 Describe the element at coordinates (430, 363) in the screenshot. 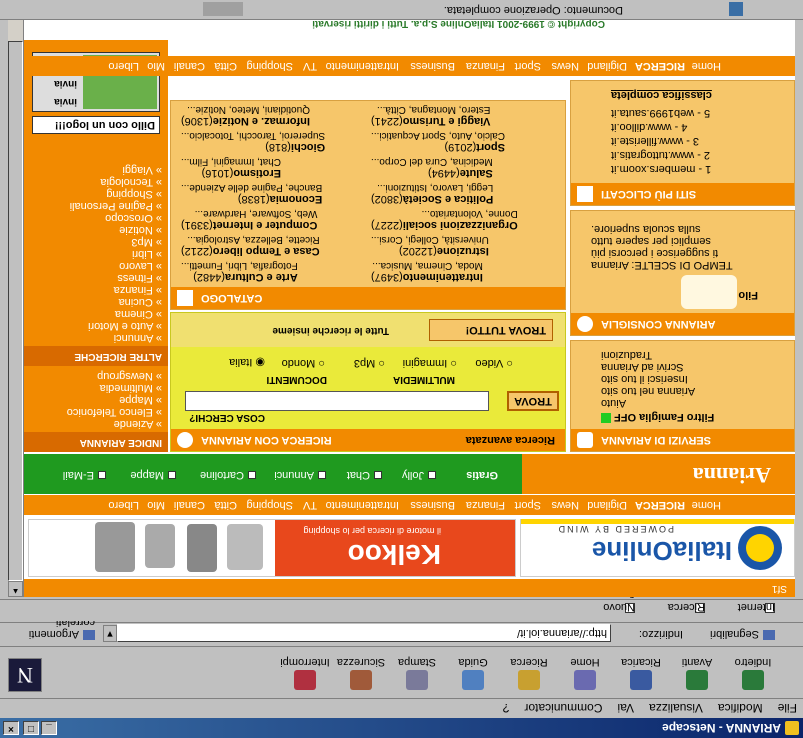

I see `radio-immagini: ○ Immagini` at that location.